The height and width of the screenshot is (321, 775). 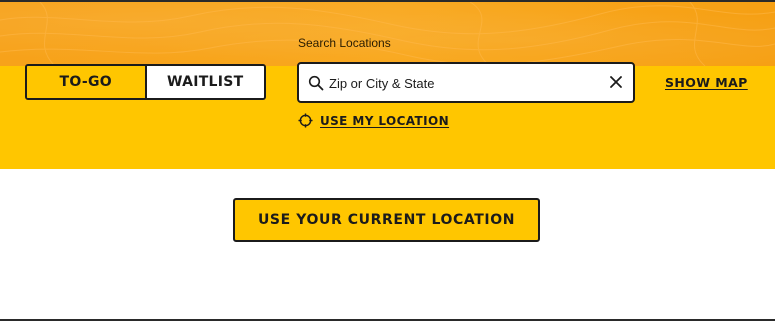 I want to click on use-current-location-button: USE YOUR CURRENT LOCATION, so click(x=386, y=220).